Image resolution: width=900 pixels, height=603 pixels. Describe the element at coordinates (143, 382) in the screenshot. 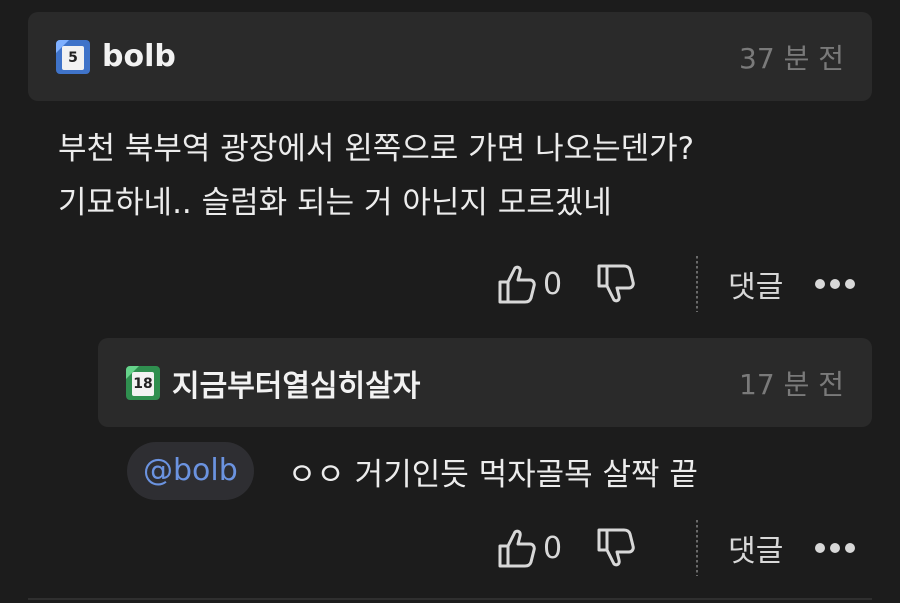

I see `level-badge-icon: 18` at that location.